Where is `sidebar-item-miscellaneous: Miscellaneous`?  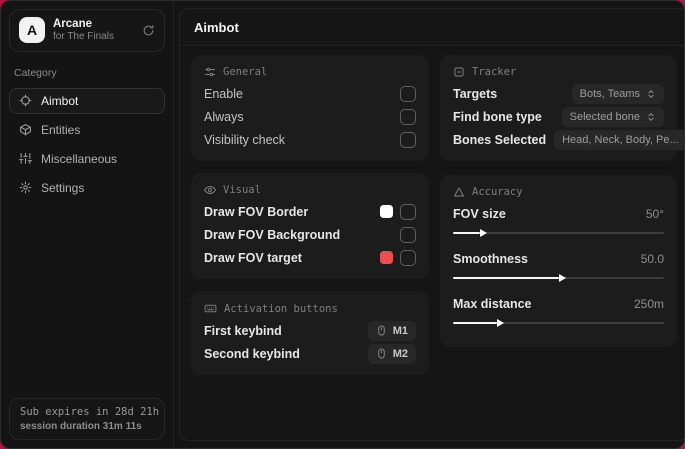
sidebar-item-miscellaneous: Miscellaneous is located at coordinates (87, 159).